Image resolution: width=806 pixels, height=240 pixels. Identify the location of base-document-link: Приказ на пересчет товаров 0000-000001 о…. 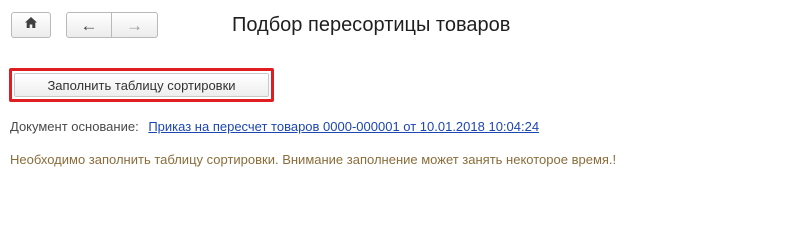
(343, 126).